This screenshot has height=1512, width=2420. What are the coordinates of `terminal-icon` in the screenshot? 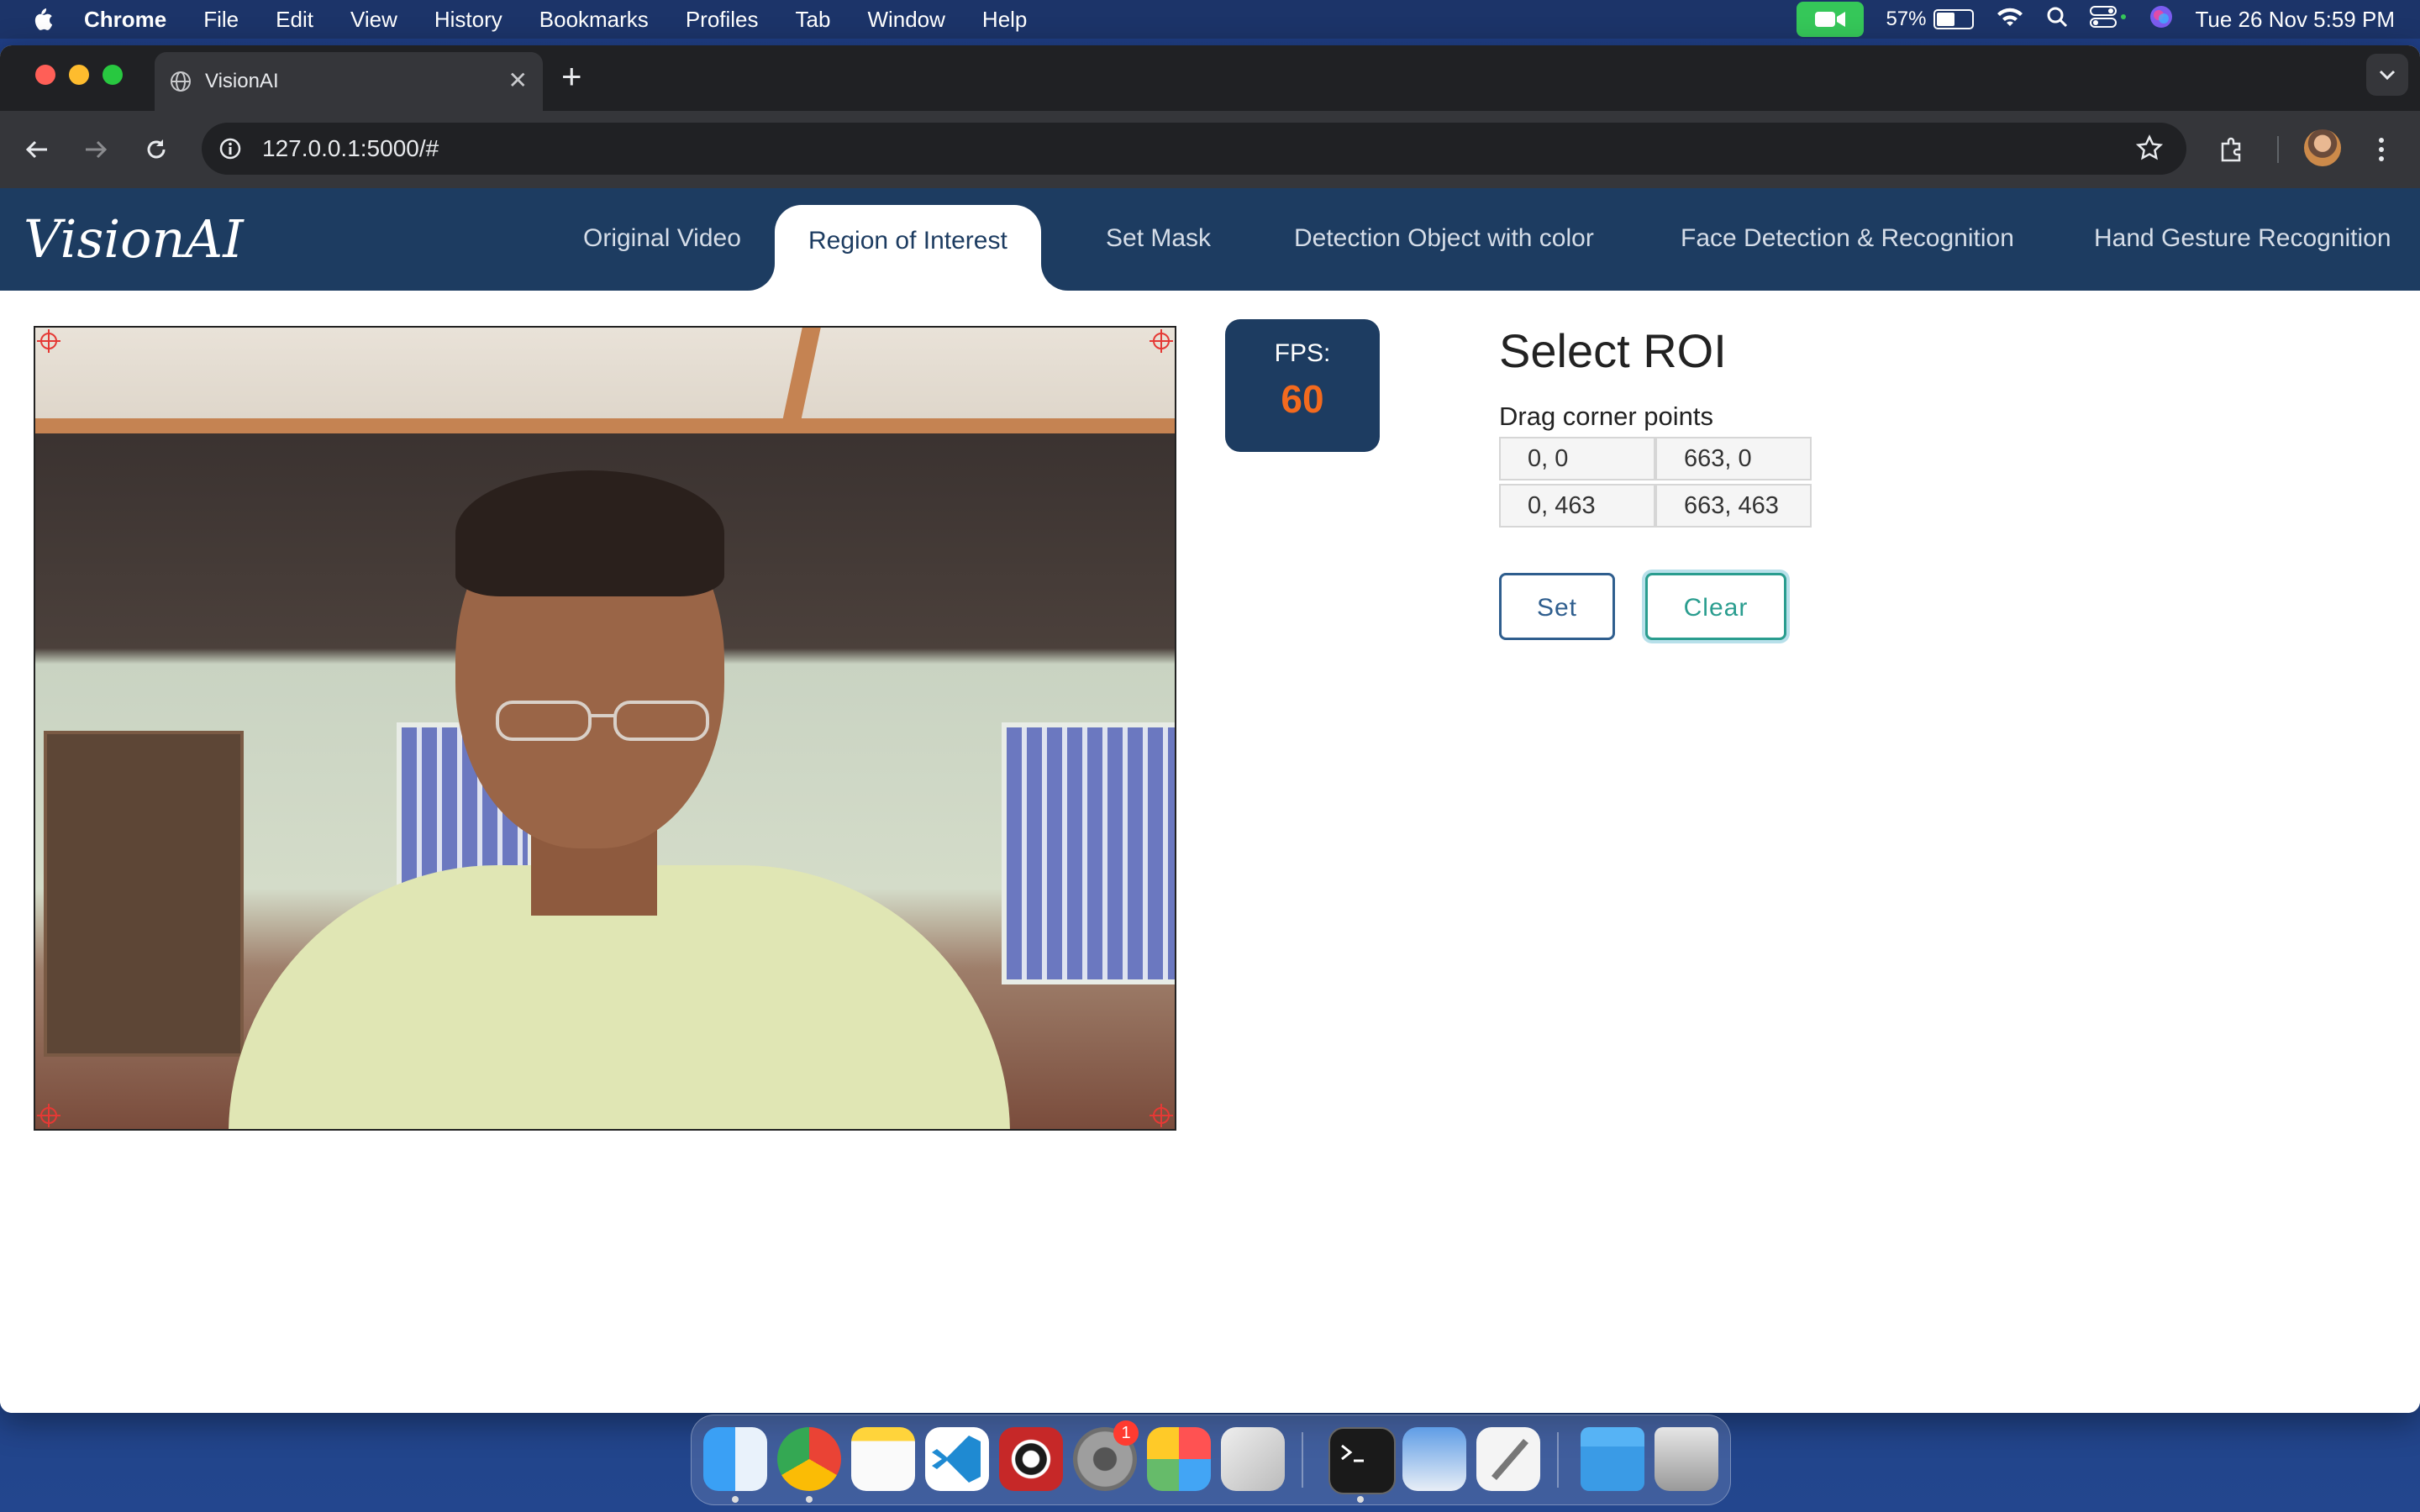 It's located at (1362, 1460).